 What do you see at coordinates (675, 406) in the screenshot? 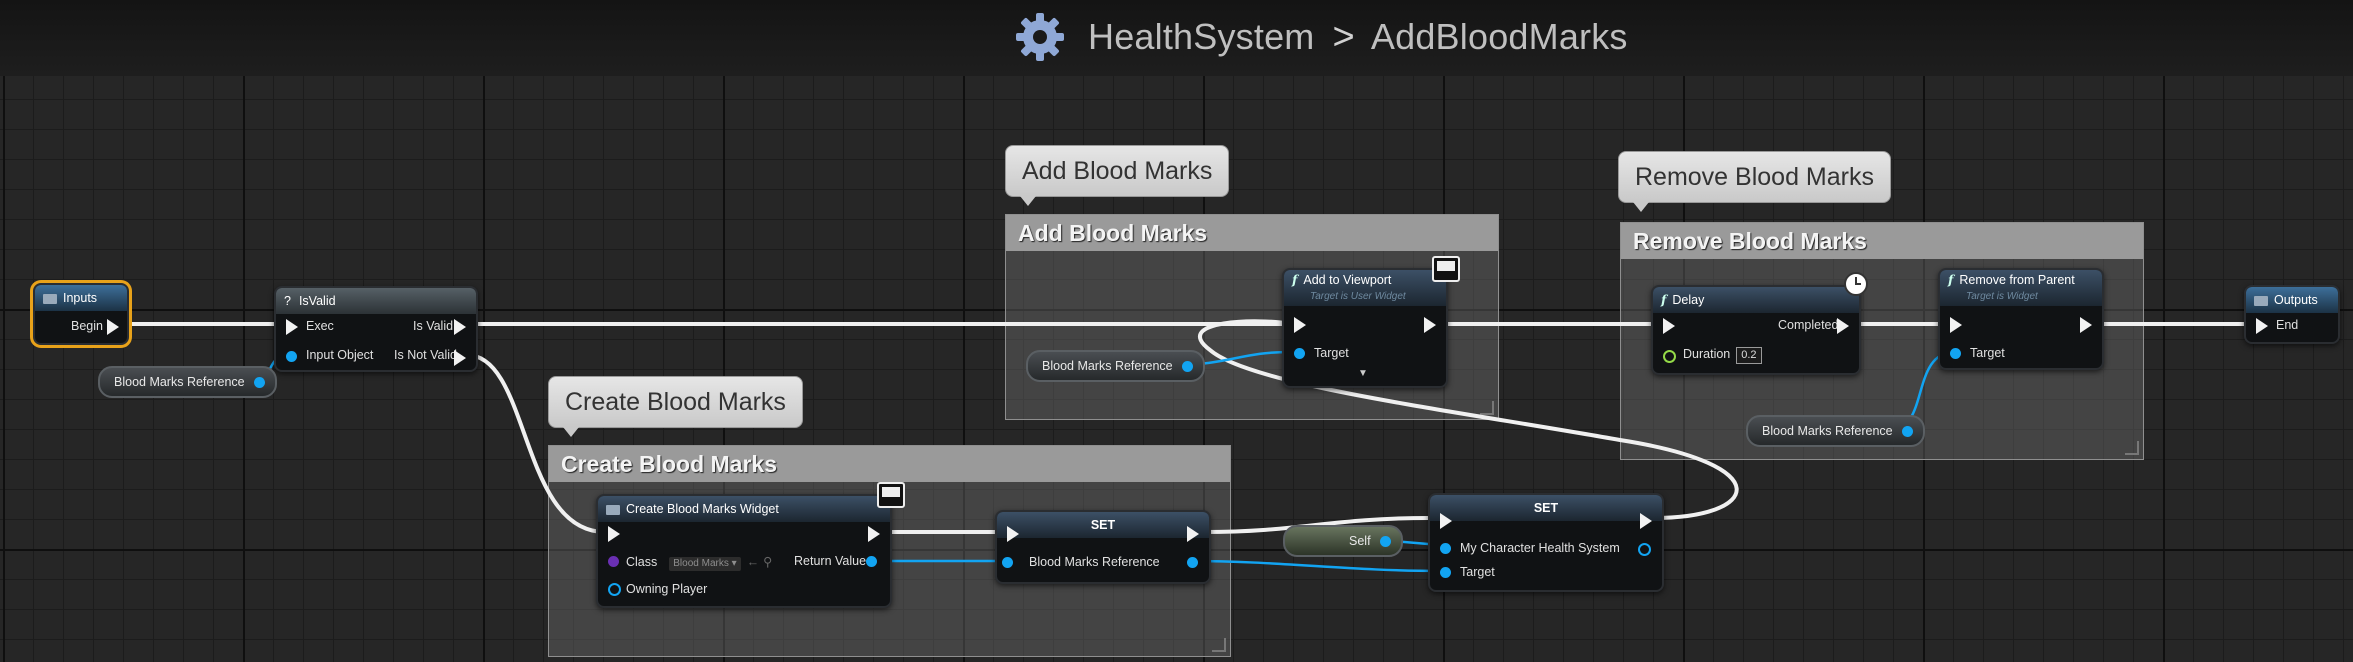
I see `comment-bubble-create-blood-marks: Create Blood Marks` at bounding box center [675, 406].